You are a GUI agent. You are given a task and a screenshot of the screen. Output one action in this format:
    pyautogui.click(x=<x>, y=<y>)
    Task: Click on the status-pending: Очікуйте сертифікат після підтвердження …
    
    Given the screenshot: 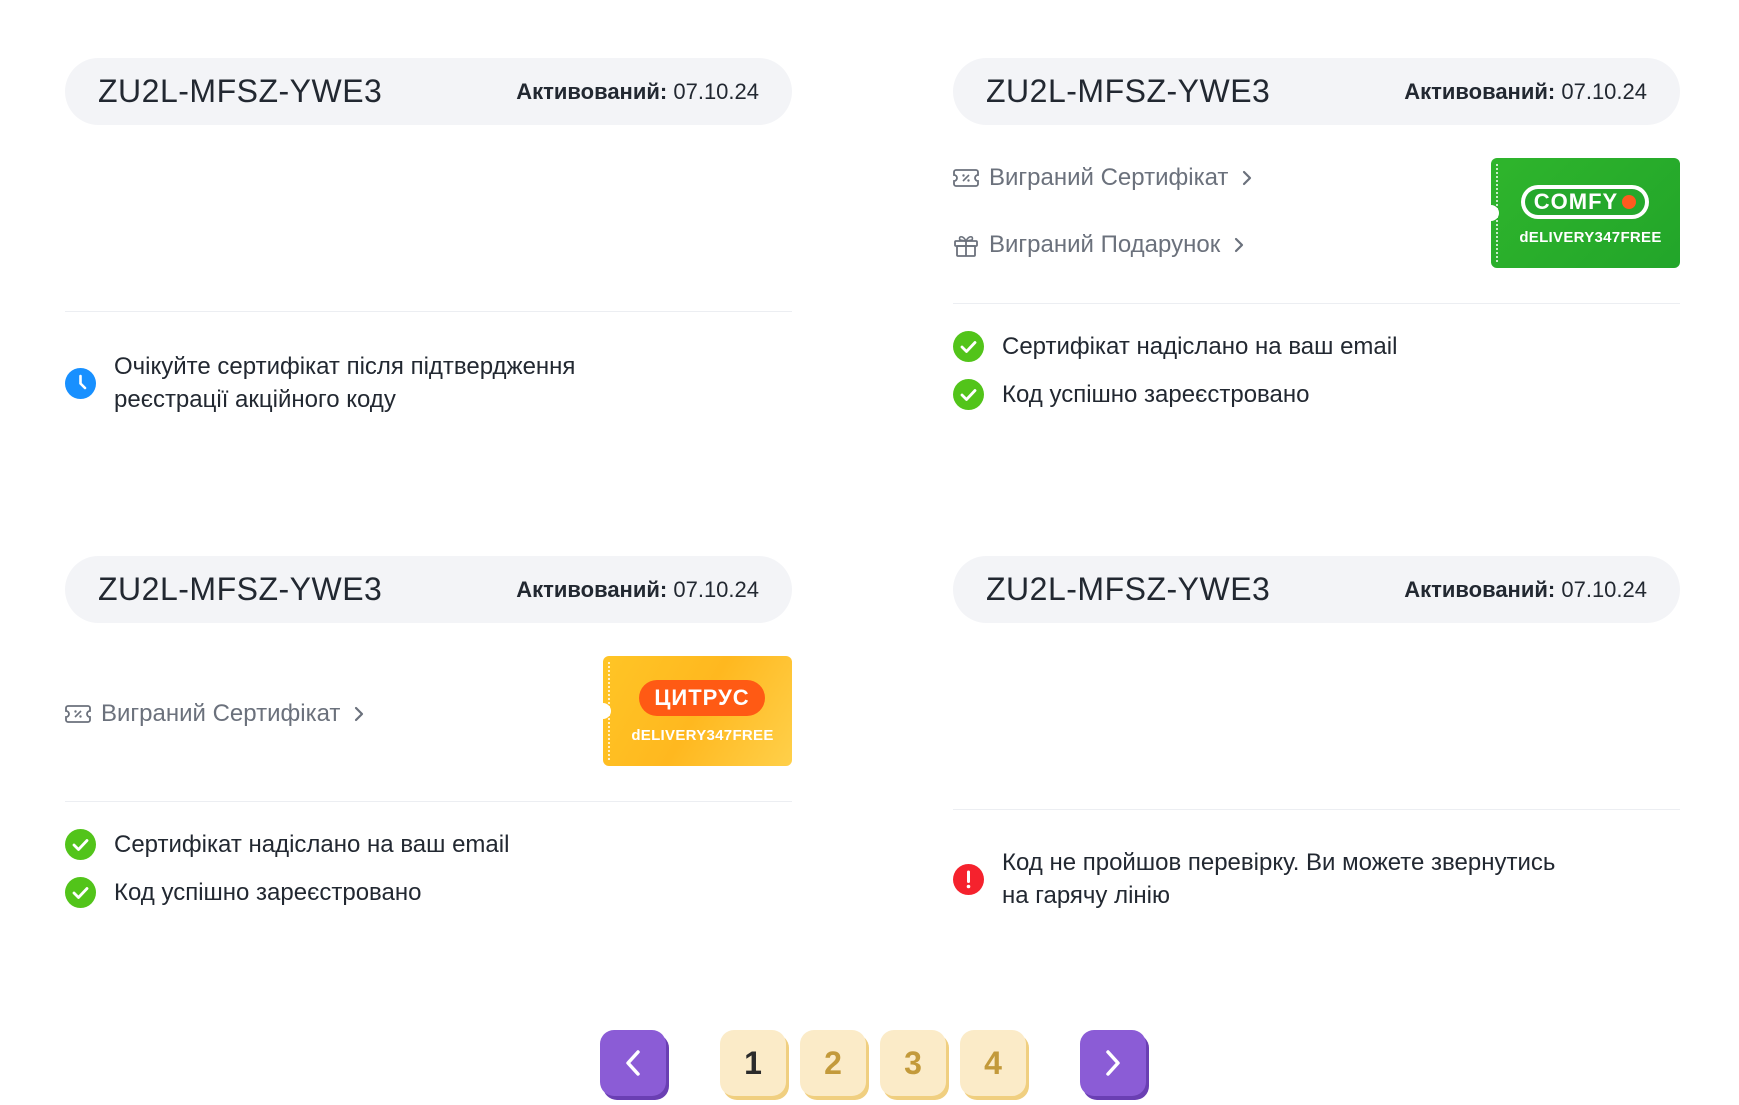 What is the action you would take?
    pyautogui.click(x=369, y=383)
    